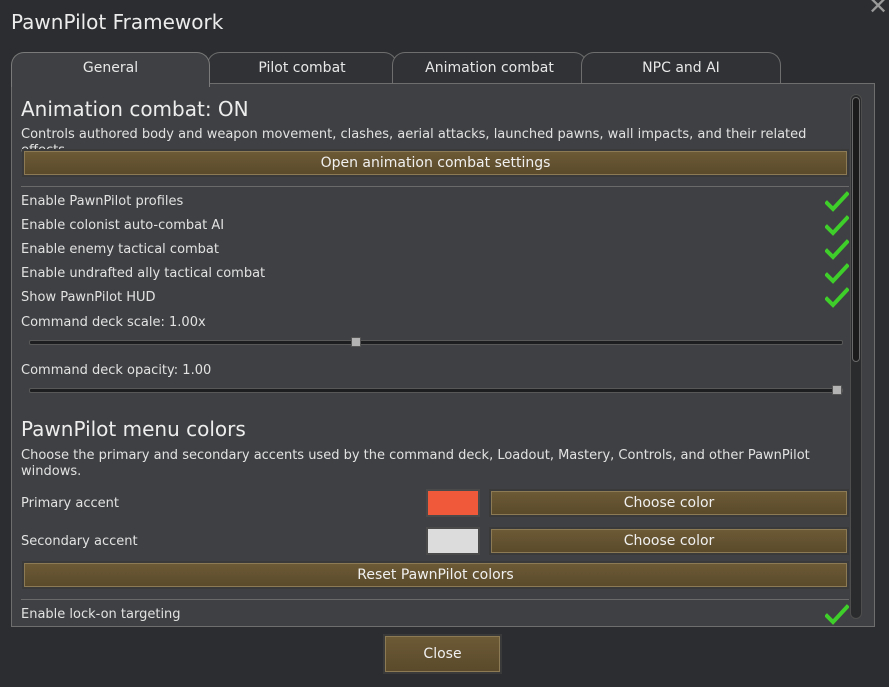 This screenshot has height=687, width=889. I want to click on tab-npc-and-ai: NPC and AI, so click(681, 68).